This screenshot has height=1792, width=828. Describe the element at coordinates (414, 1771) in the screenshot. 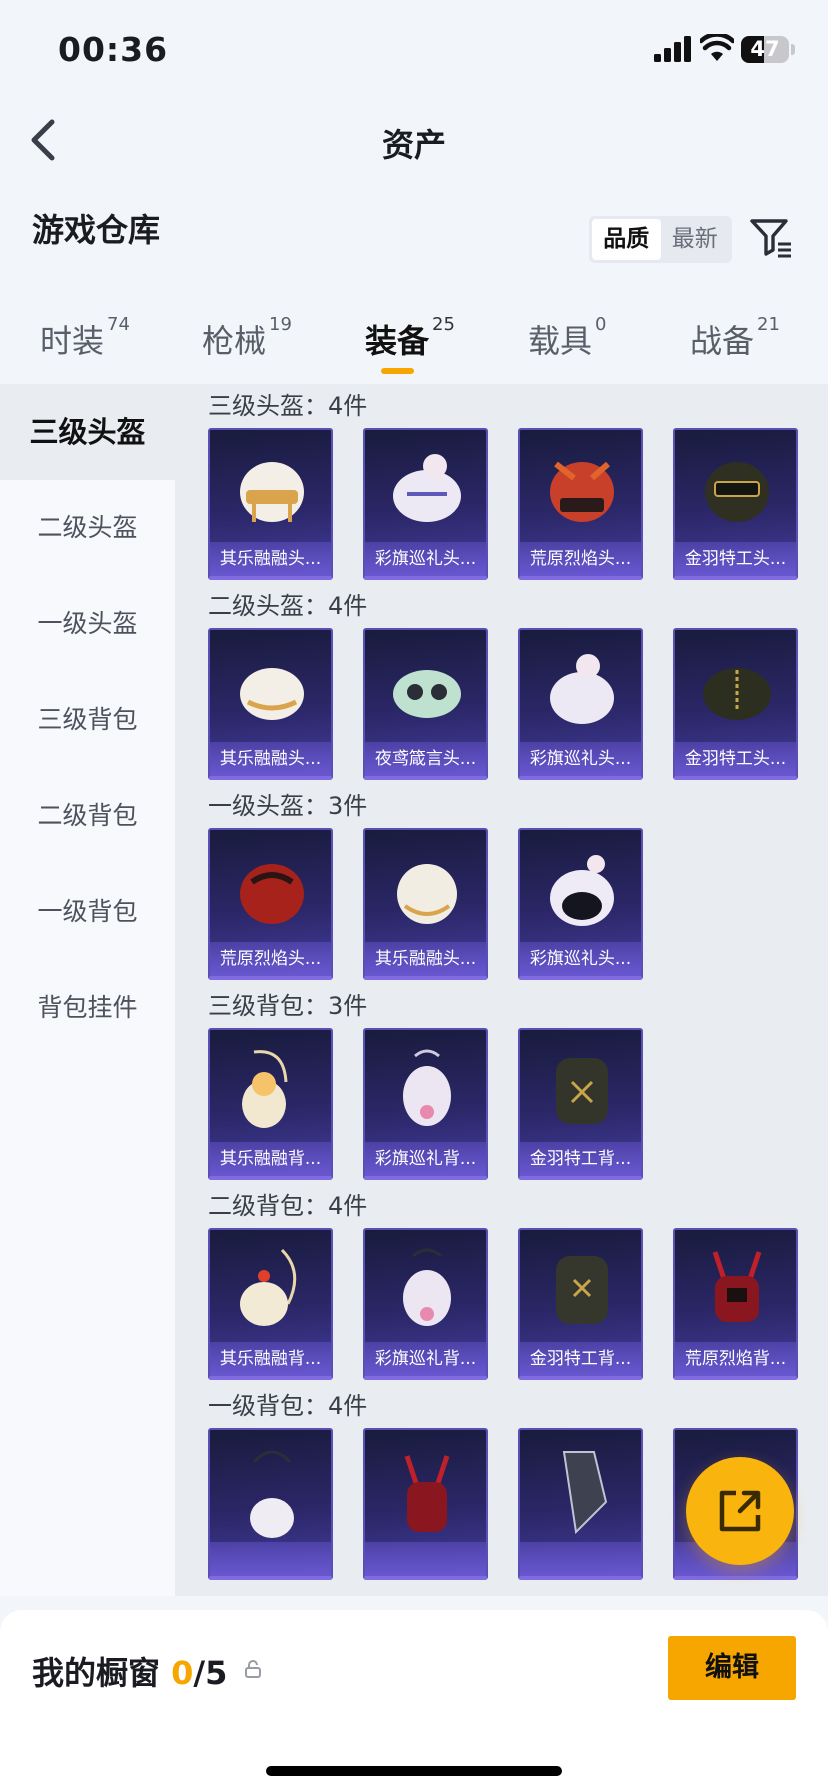

I see `home-indicator` at that location.